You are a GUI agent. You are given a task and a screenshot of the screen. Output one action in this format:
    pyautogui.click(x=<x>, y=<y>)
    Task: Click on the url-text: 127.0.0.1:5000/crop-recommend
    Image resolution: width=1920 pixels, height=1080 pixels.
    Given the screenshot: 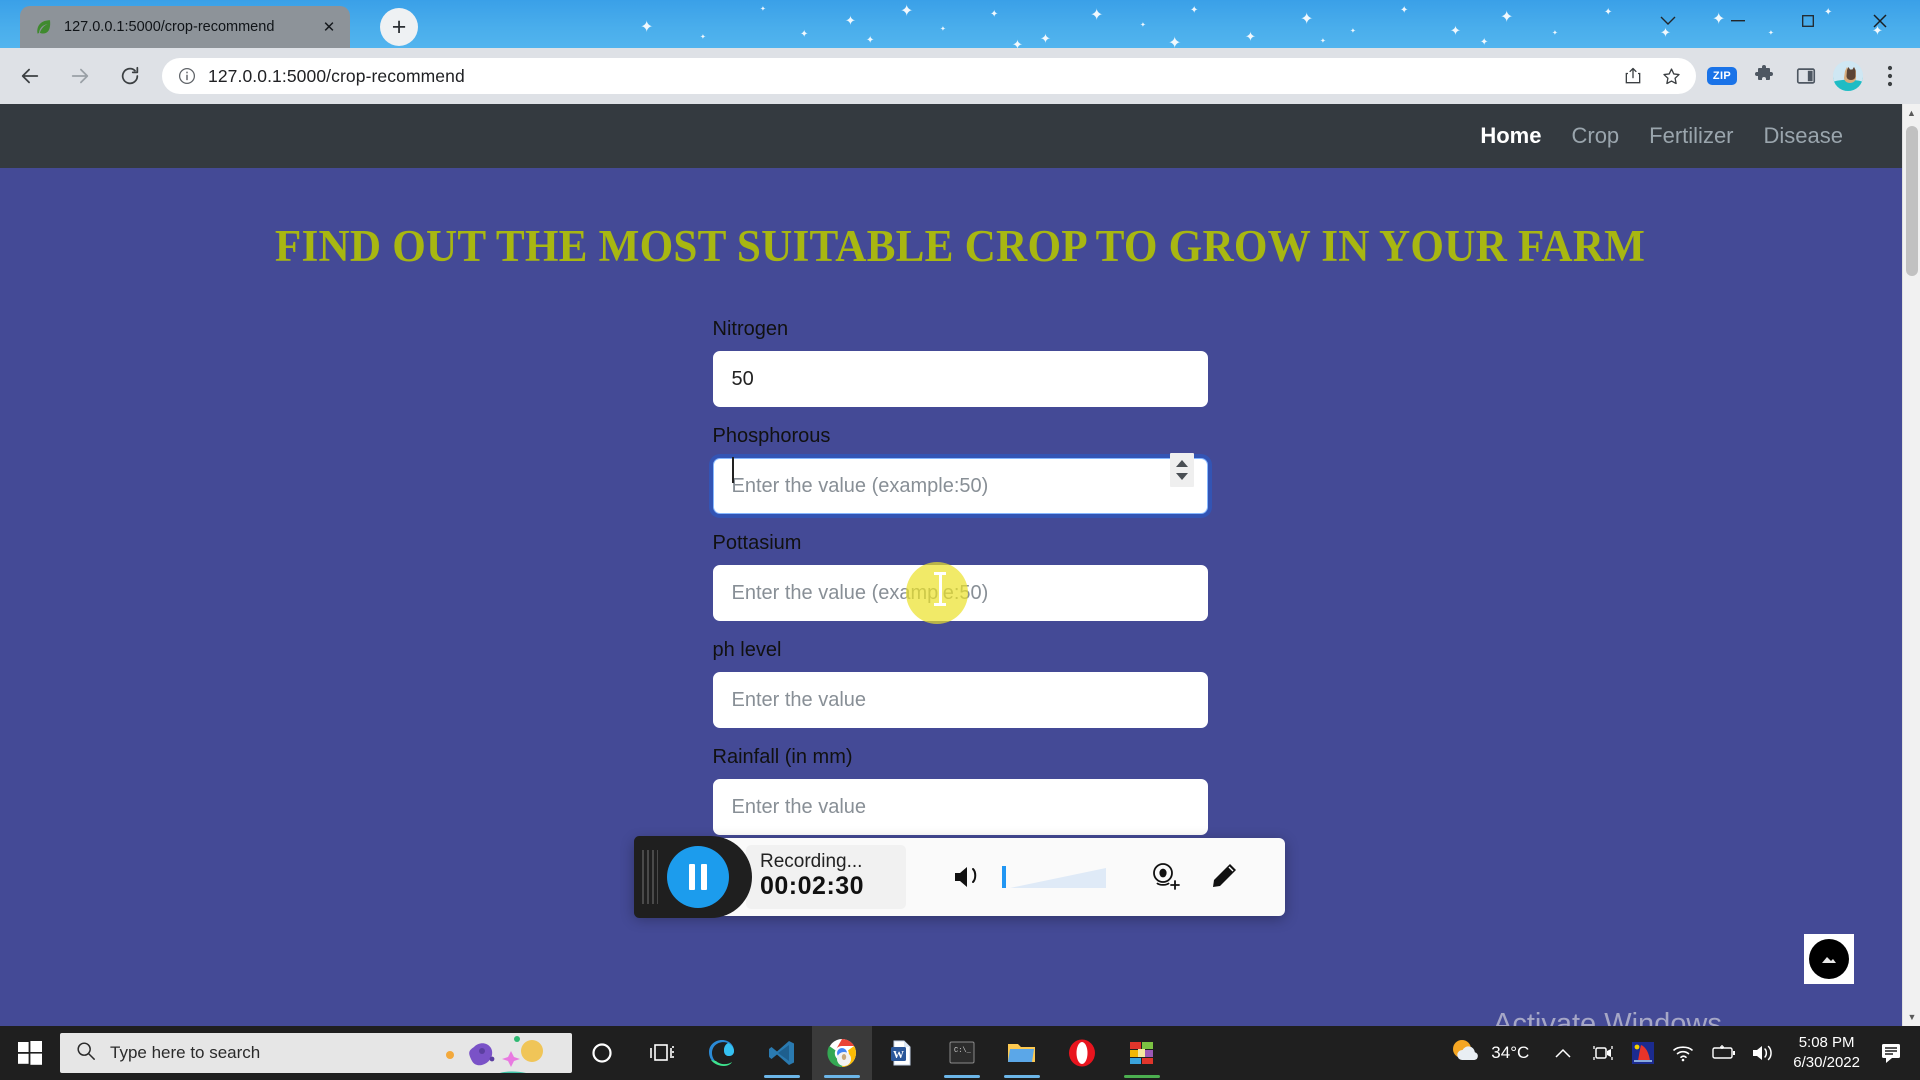 What is the action you would take?
    pyautogui.click(x=336, y=75)
    